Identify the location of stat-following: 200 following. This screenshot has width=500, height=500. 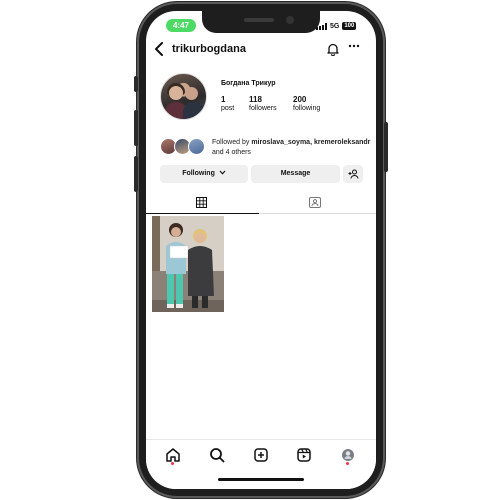
(306, 103).